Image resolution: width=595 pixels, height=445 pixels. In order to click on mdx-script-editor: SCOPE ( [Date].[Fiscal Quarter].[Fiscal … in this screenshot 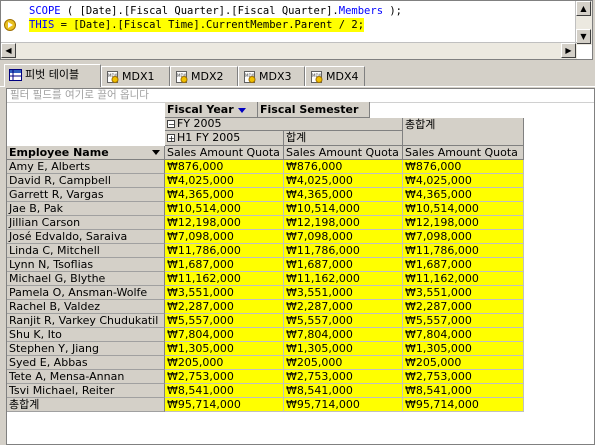, I will do `click(296, 30)`.